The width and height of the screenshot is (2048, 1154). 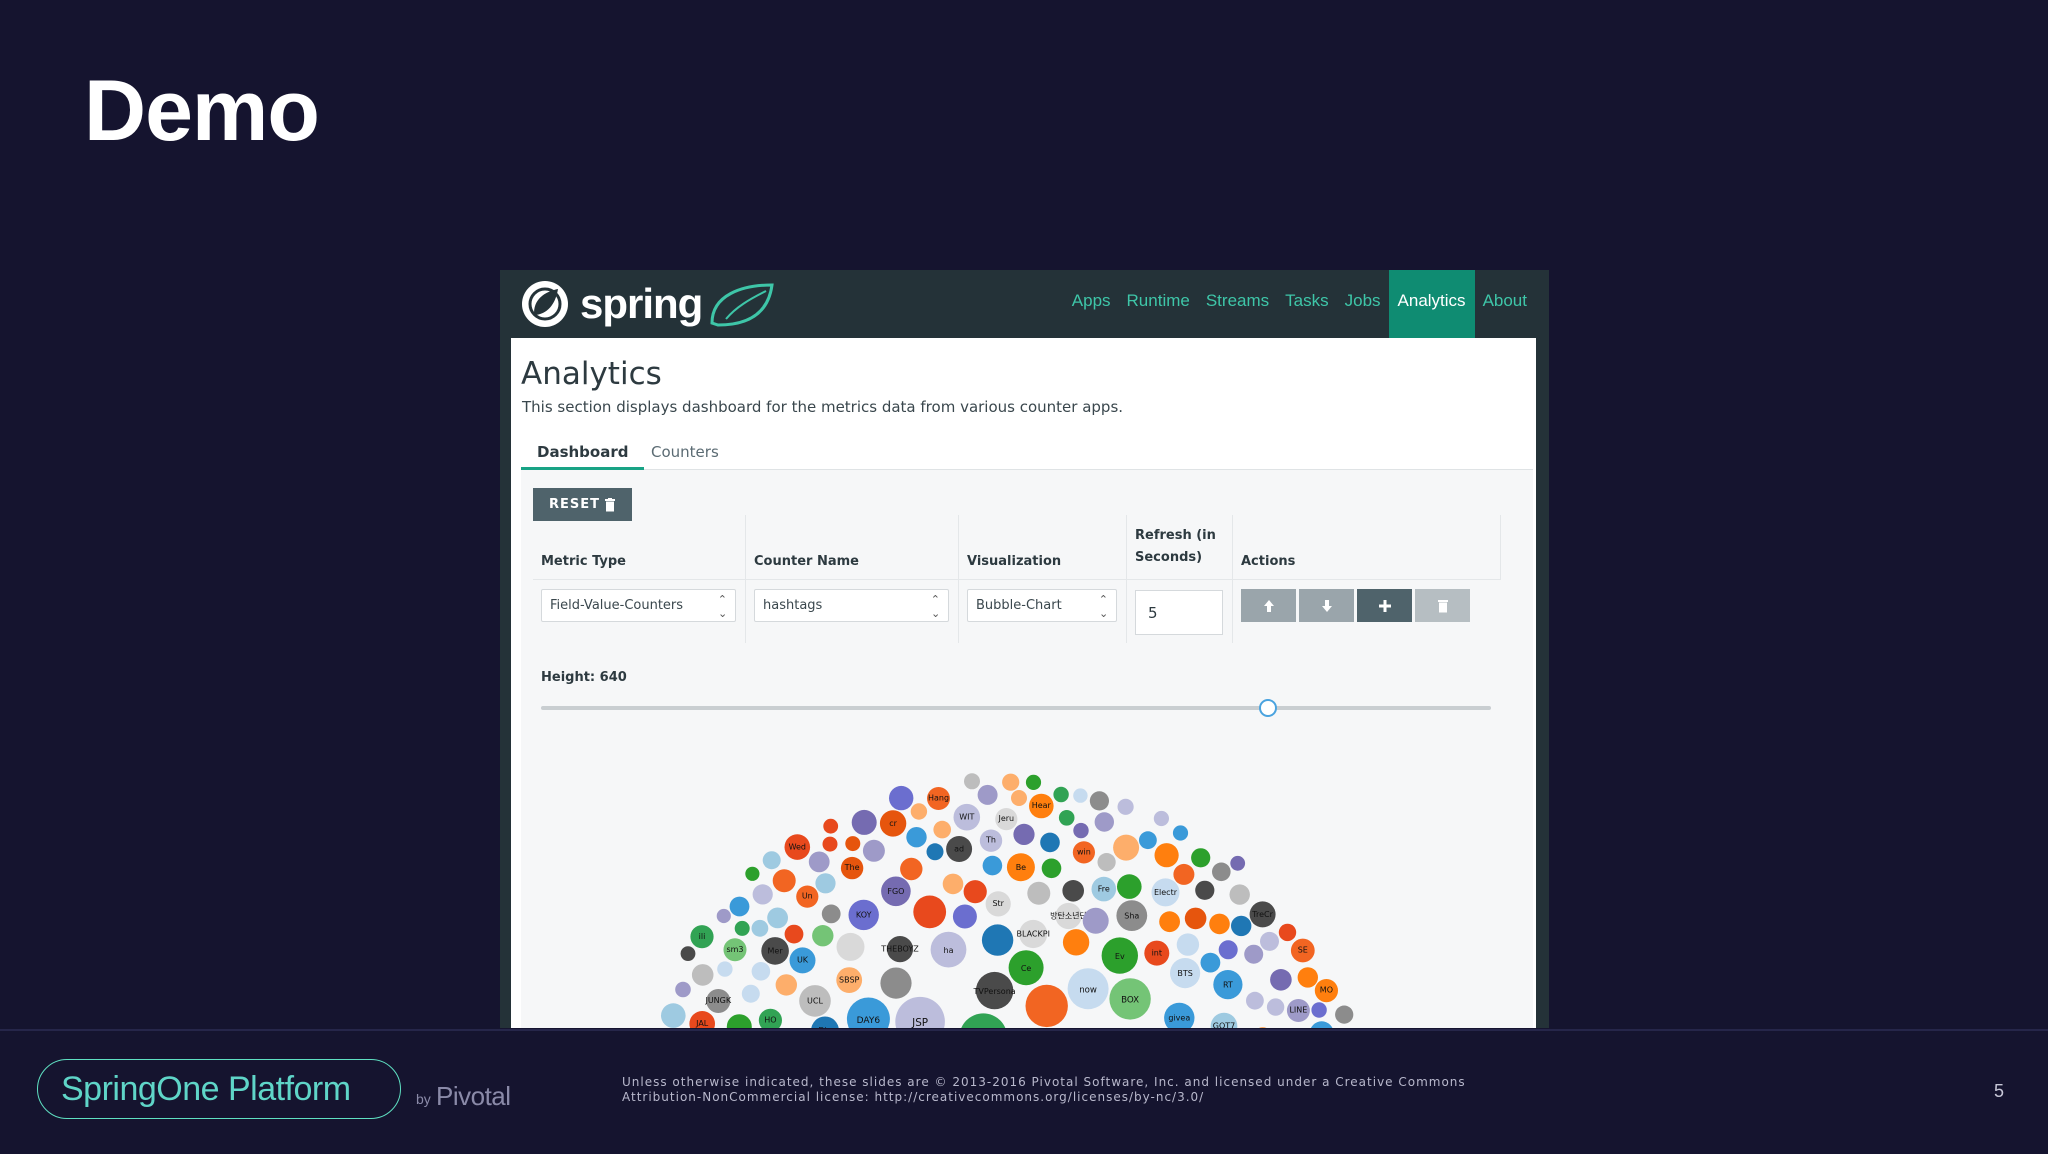 I want to click on nav-analytics: Analytics, so click(x=1431, y=304).